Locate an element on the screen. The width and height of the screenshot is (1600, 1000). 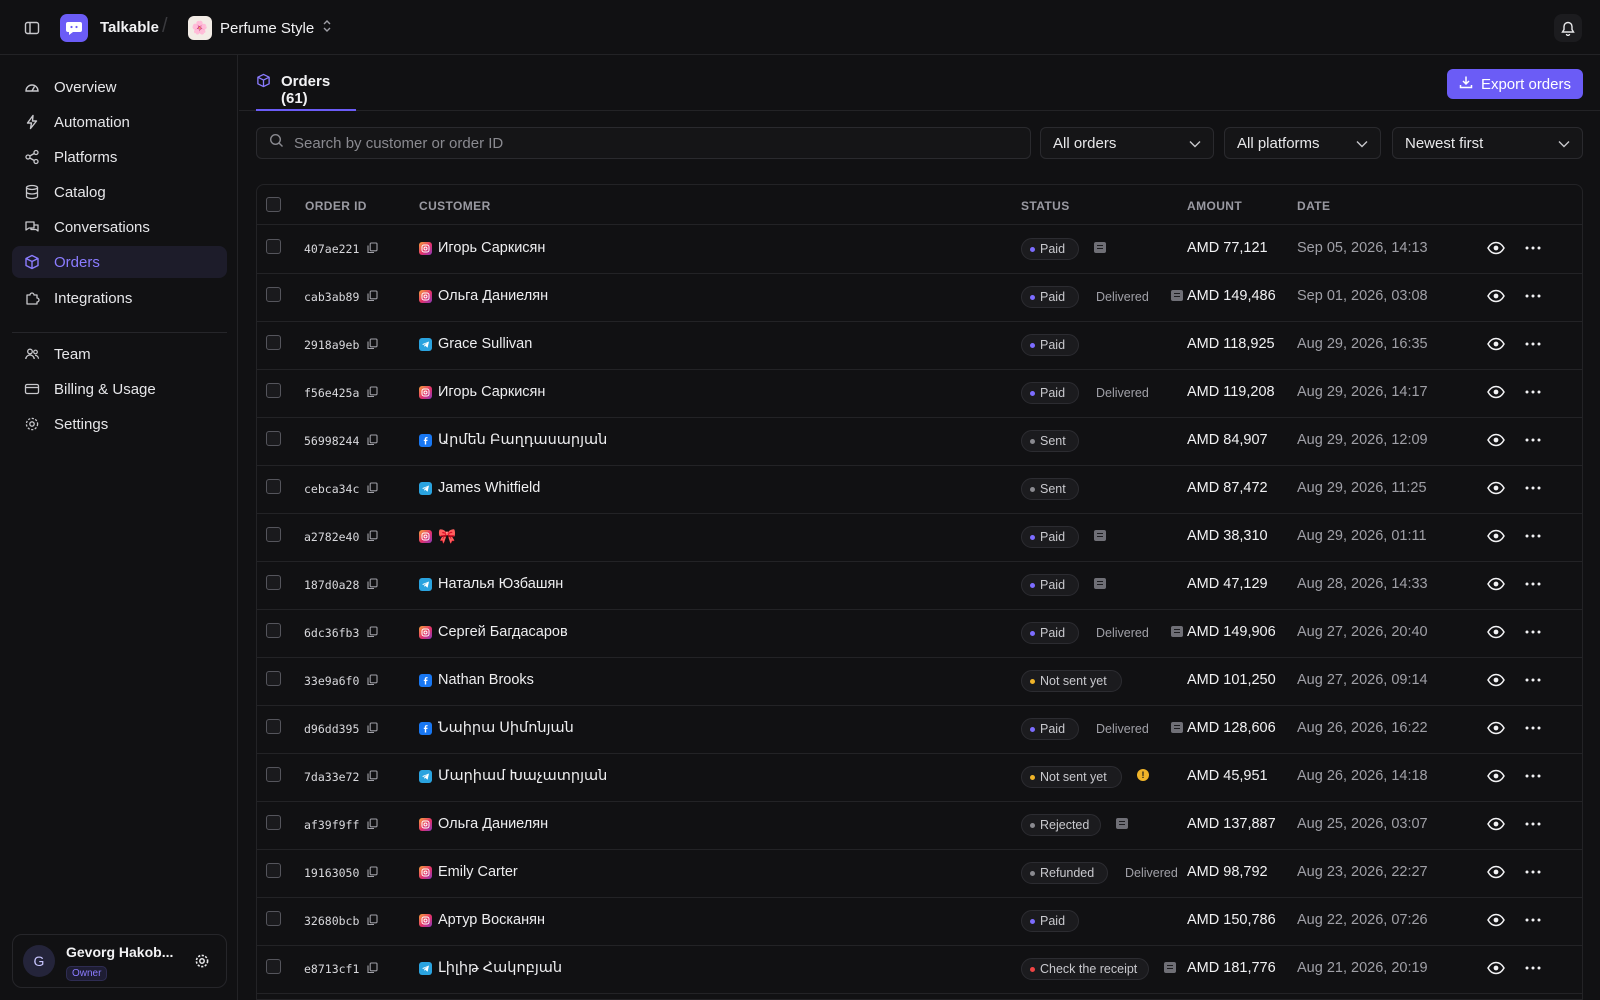
notifications-bell-icon is located at coordinates (1568, 28).